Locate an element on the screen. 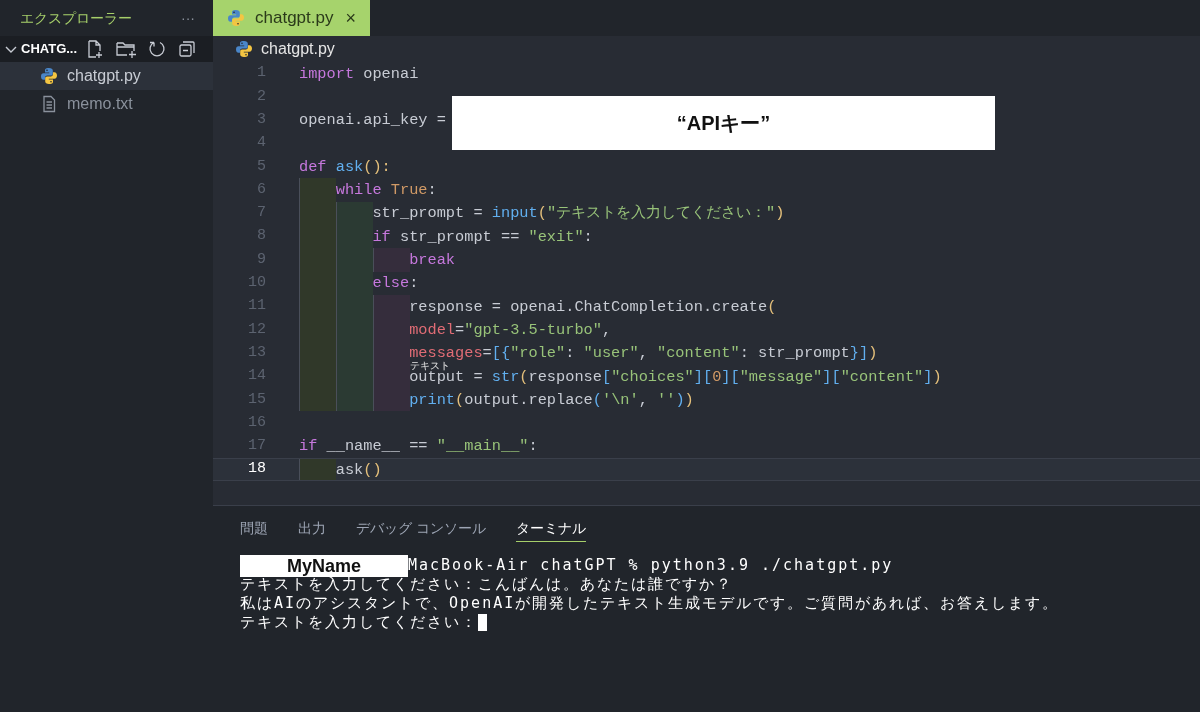 The image size is (1200, 712). line-number: 17 is located at coordinates (256, 446).